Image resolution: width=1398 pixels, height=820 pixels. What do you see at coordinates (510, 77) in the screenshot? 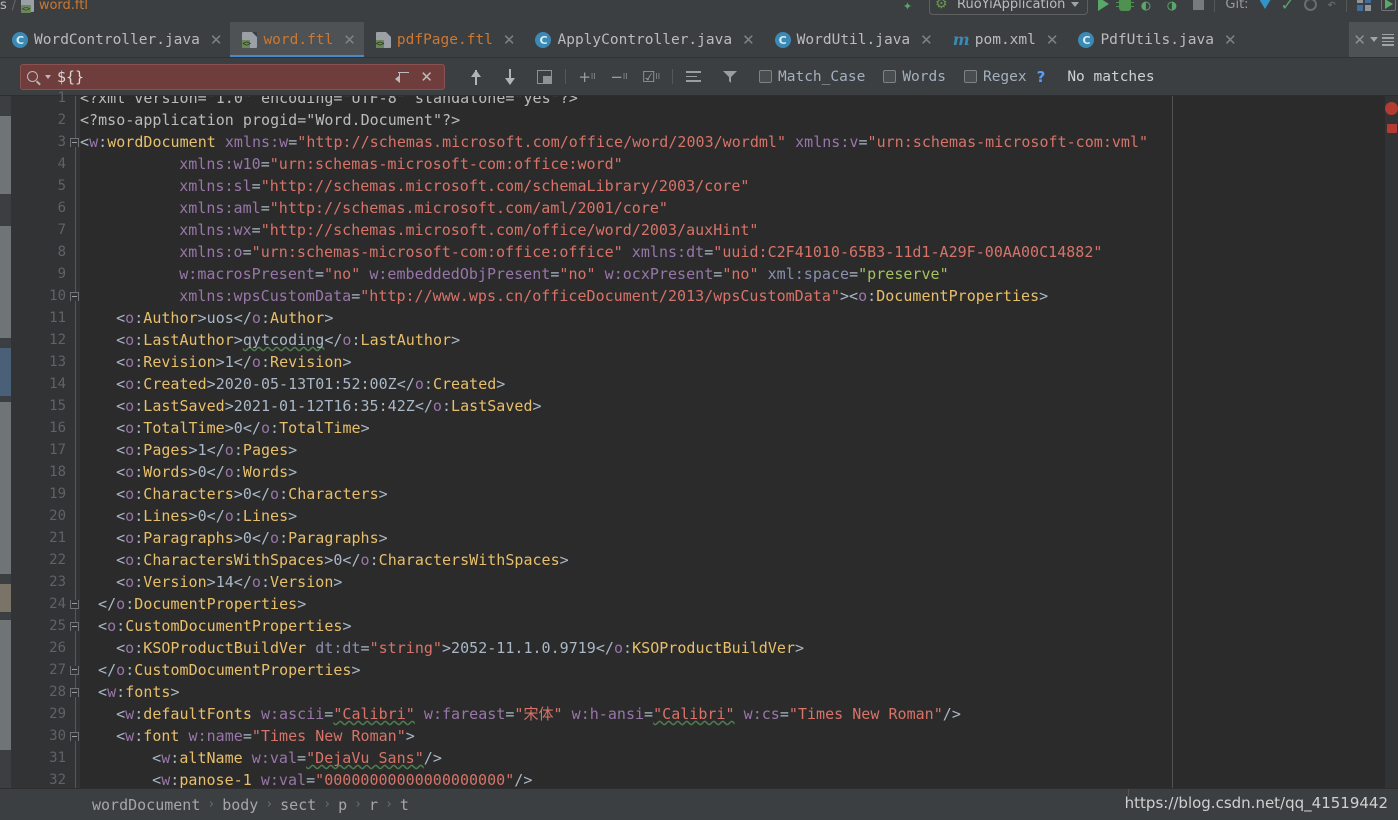
I see `find-next-button` at bounding box center [510, 77].